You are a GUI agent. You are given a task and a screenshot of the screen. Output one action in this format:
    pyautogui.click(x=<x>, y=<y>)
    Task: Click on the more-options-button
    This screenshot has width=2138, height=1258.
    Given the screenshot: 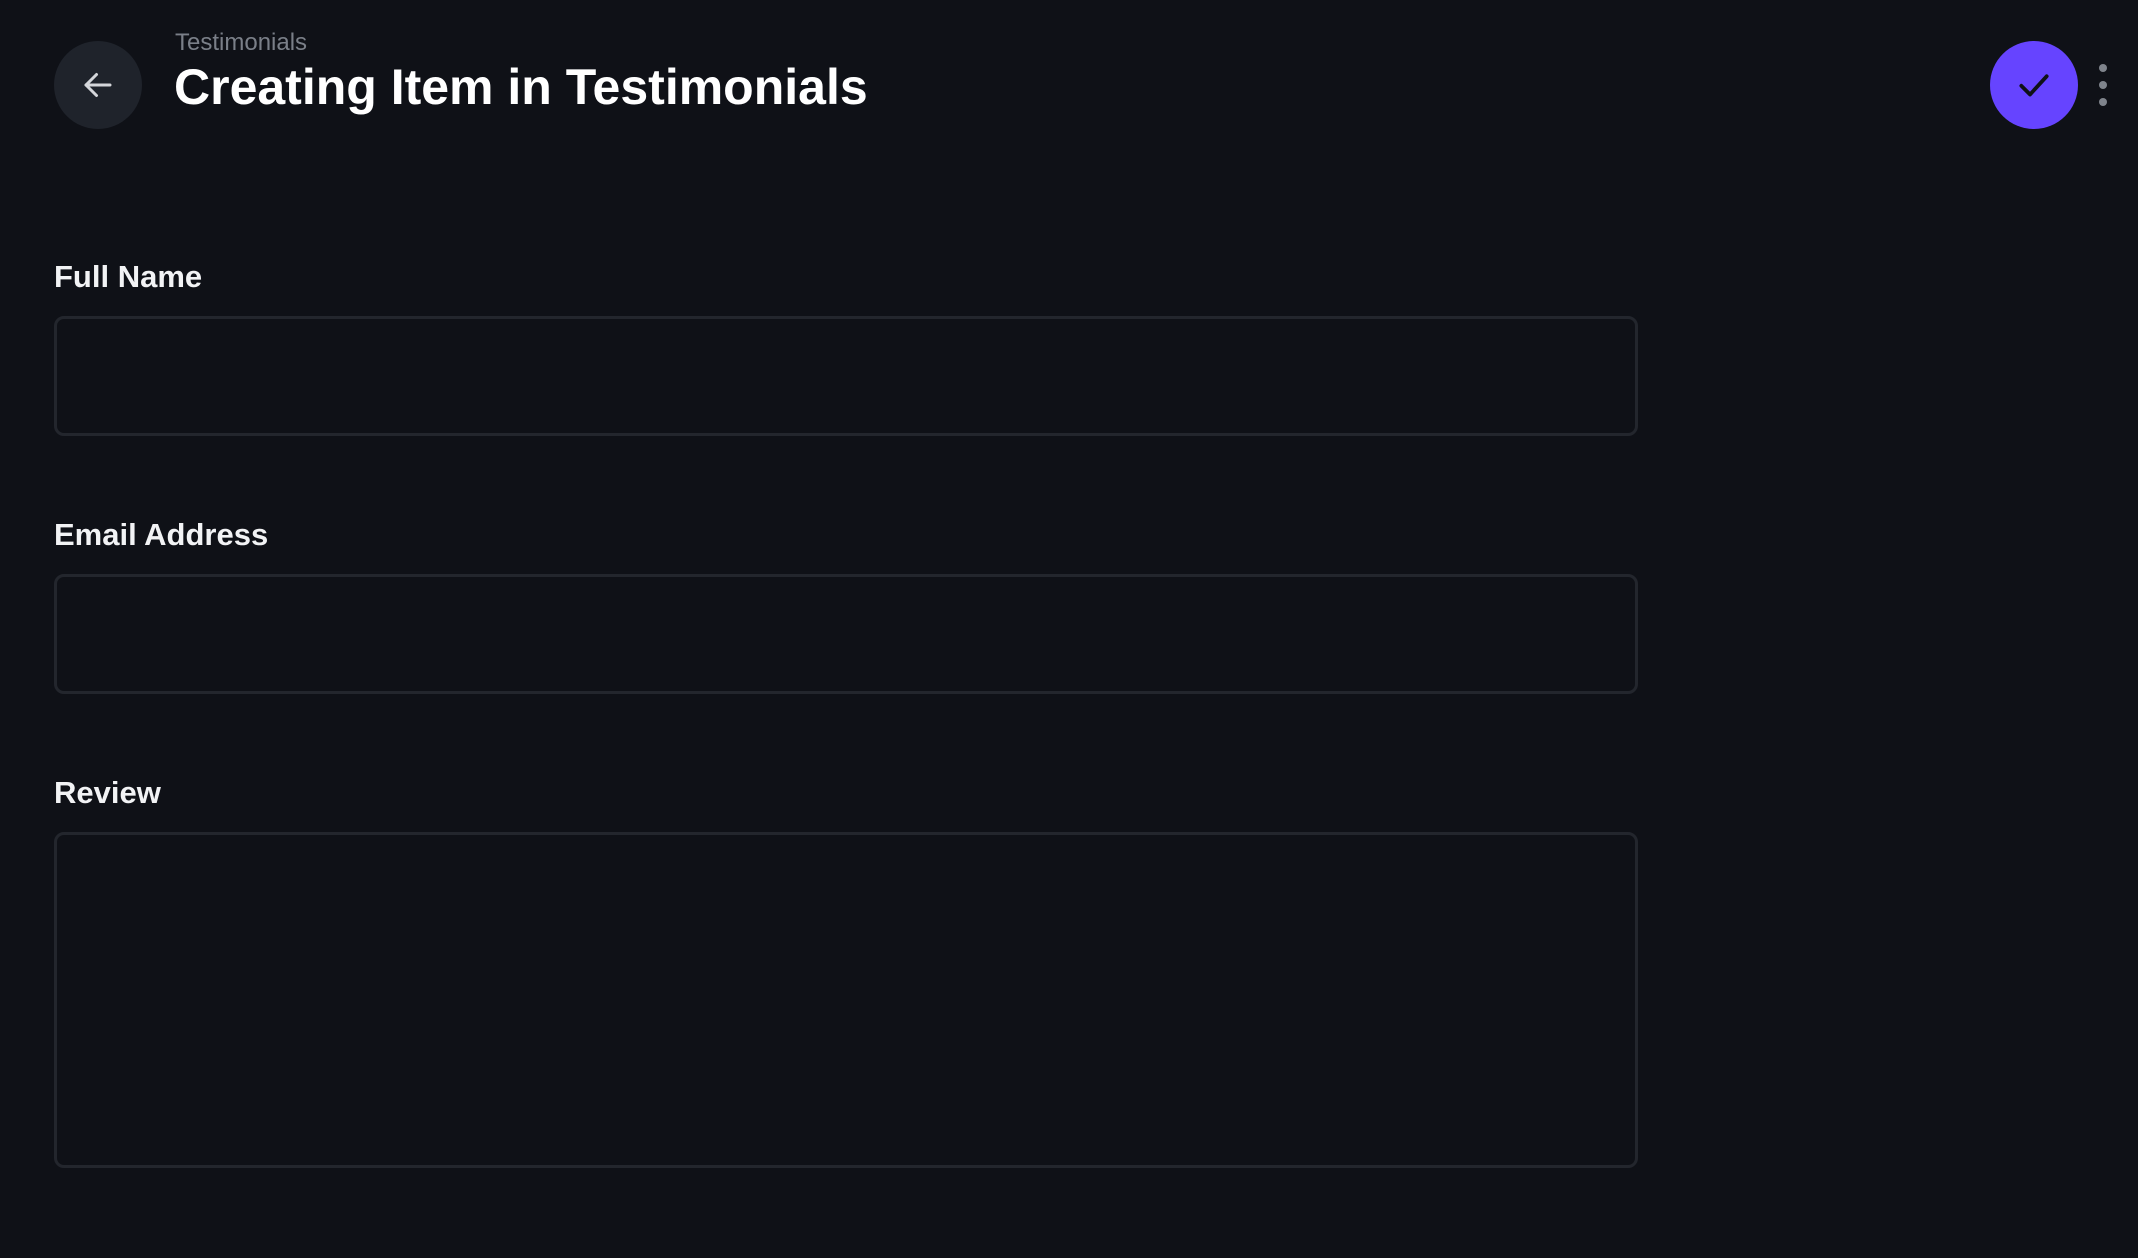 What is the action you would take?
    pyautogui.click(x=2103, y=85)
    